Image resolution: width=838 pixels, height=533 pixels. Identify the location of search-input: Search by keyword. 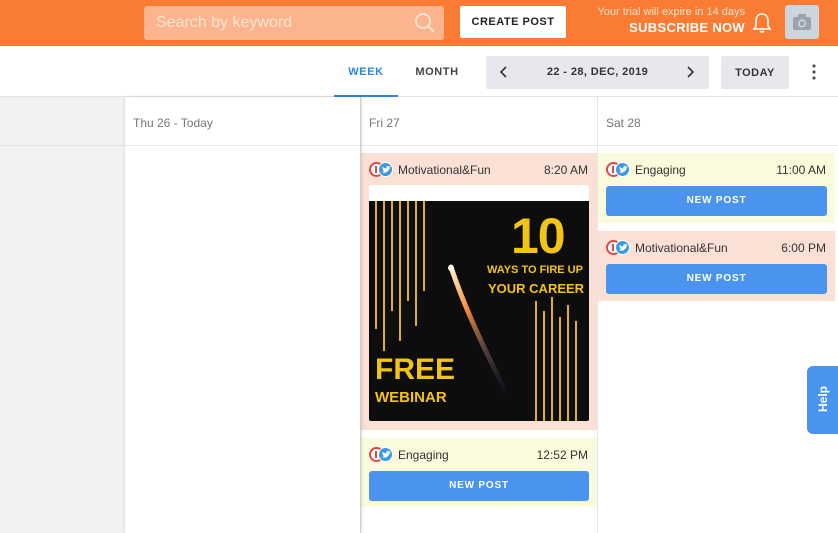
(224, 23).